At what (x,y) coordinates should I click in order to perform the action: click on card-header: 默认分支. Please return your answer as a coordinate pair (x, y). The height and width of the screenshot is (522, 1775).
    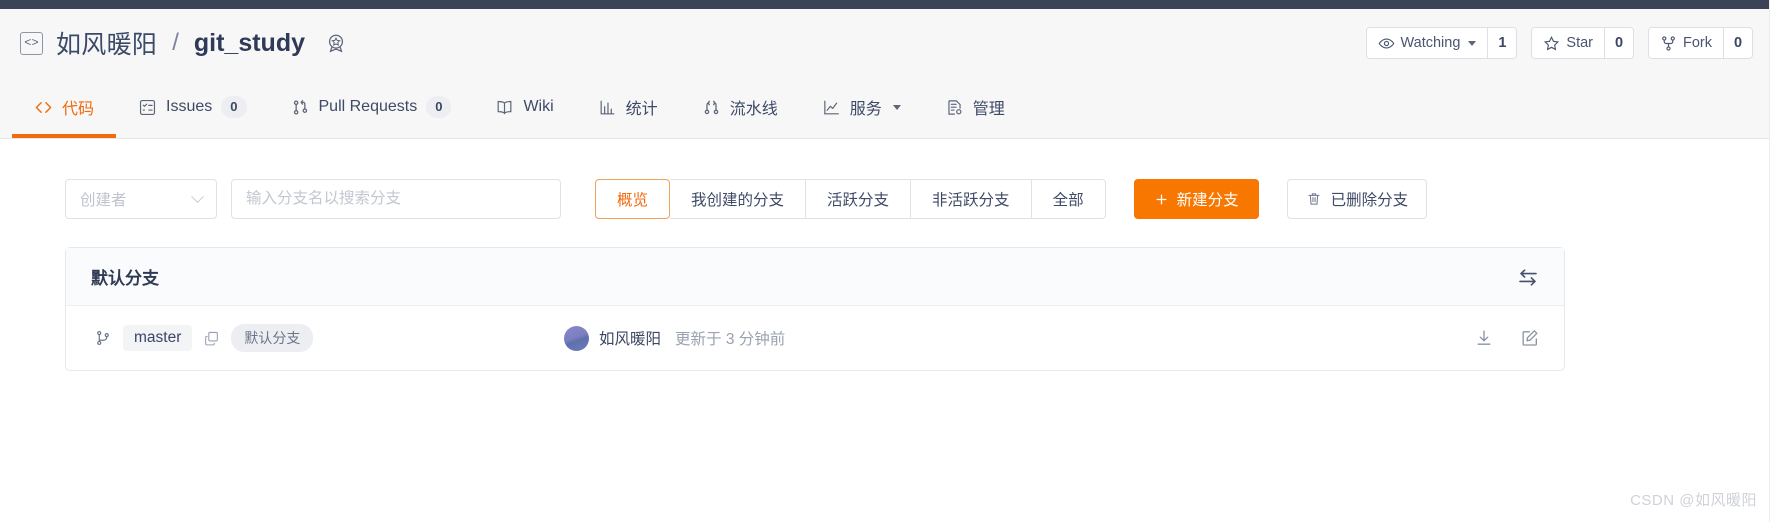
    Looking at the image, I should click on (815, 277).